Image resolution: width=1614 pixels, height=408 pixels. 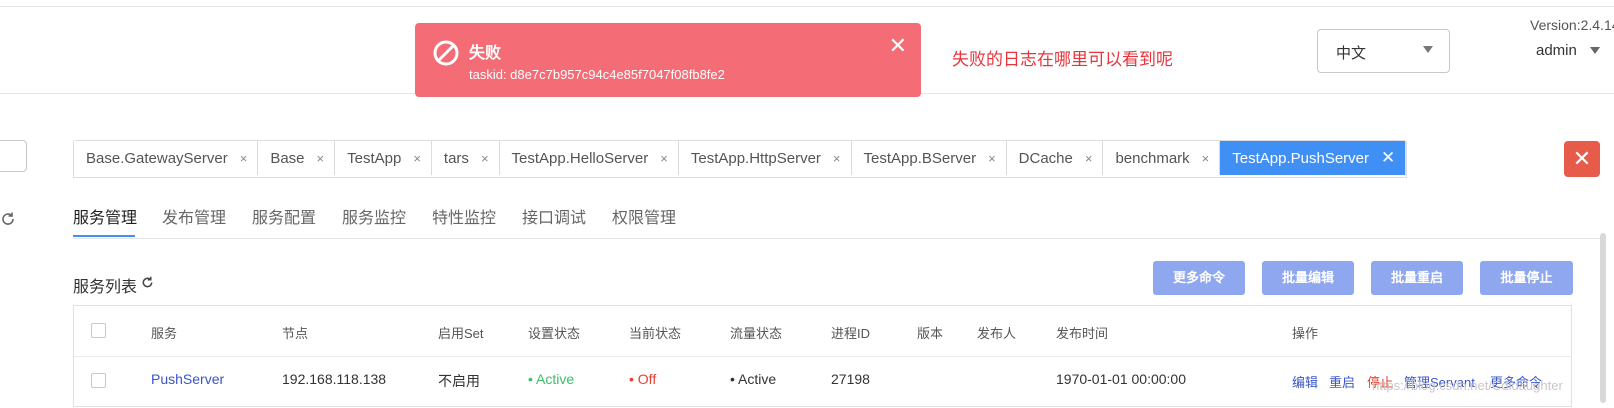 I want to click on setting-state: • Active, so click(x=551, y=379).